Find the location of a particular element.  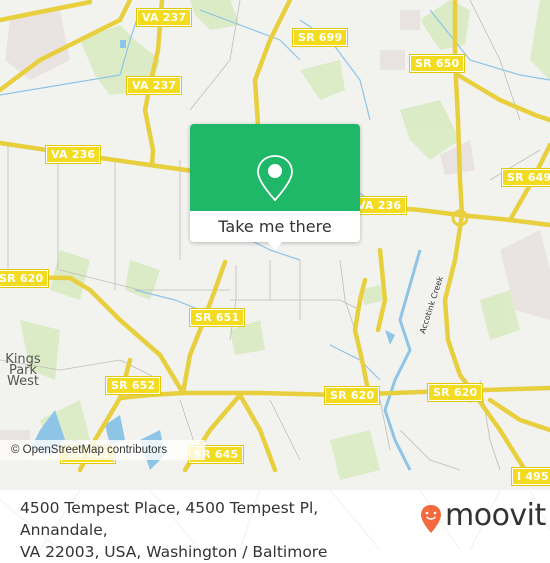

place-label-kings-park-west: Kings Park West is located at coordinates (23, 370).